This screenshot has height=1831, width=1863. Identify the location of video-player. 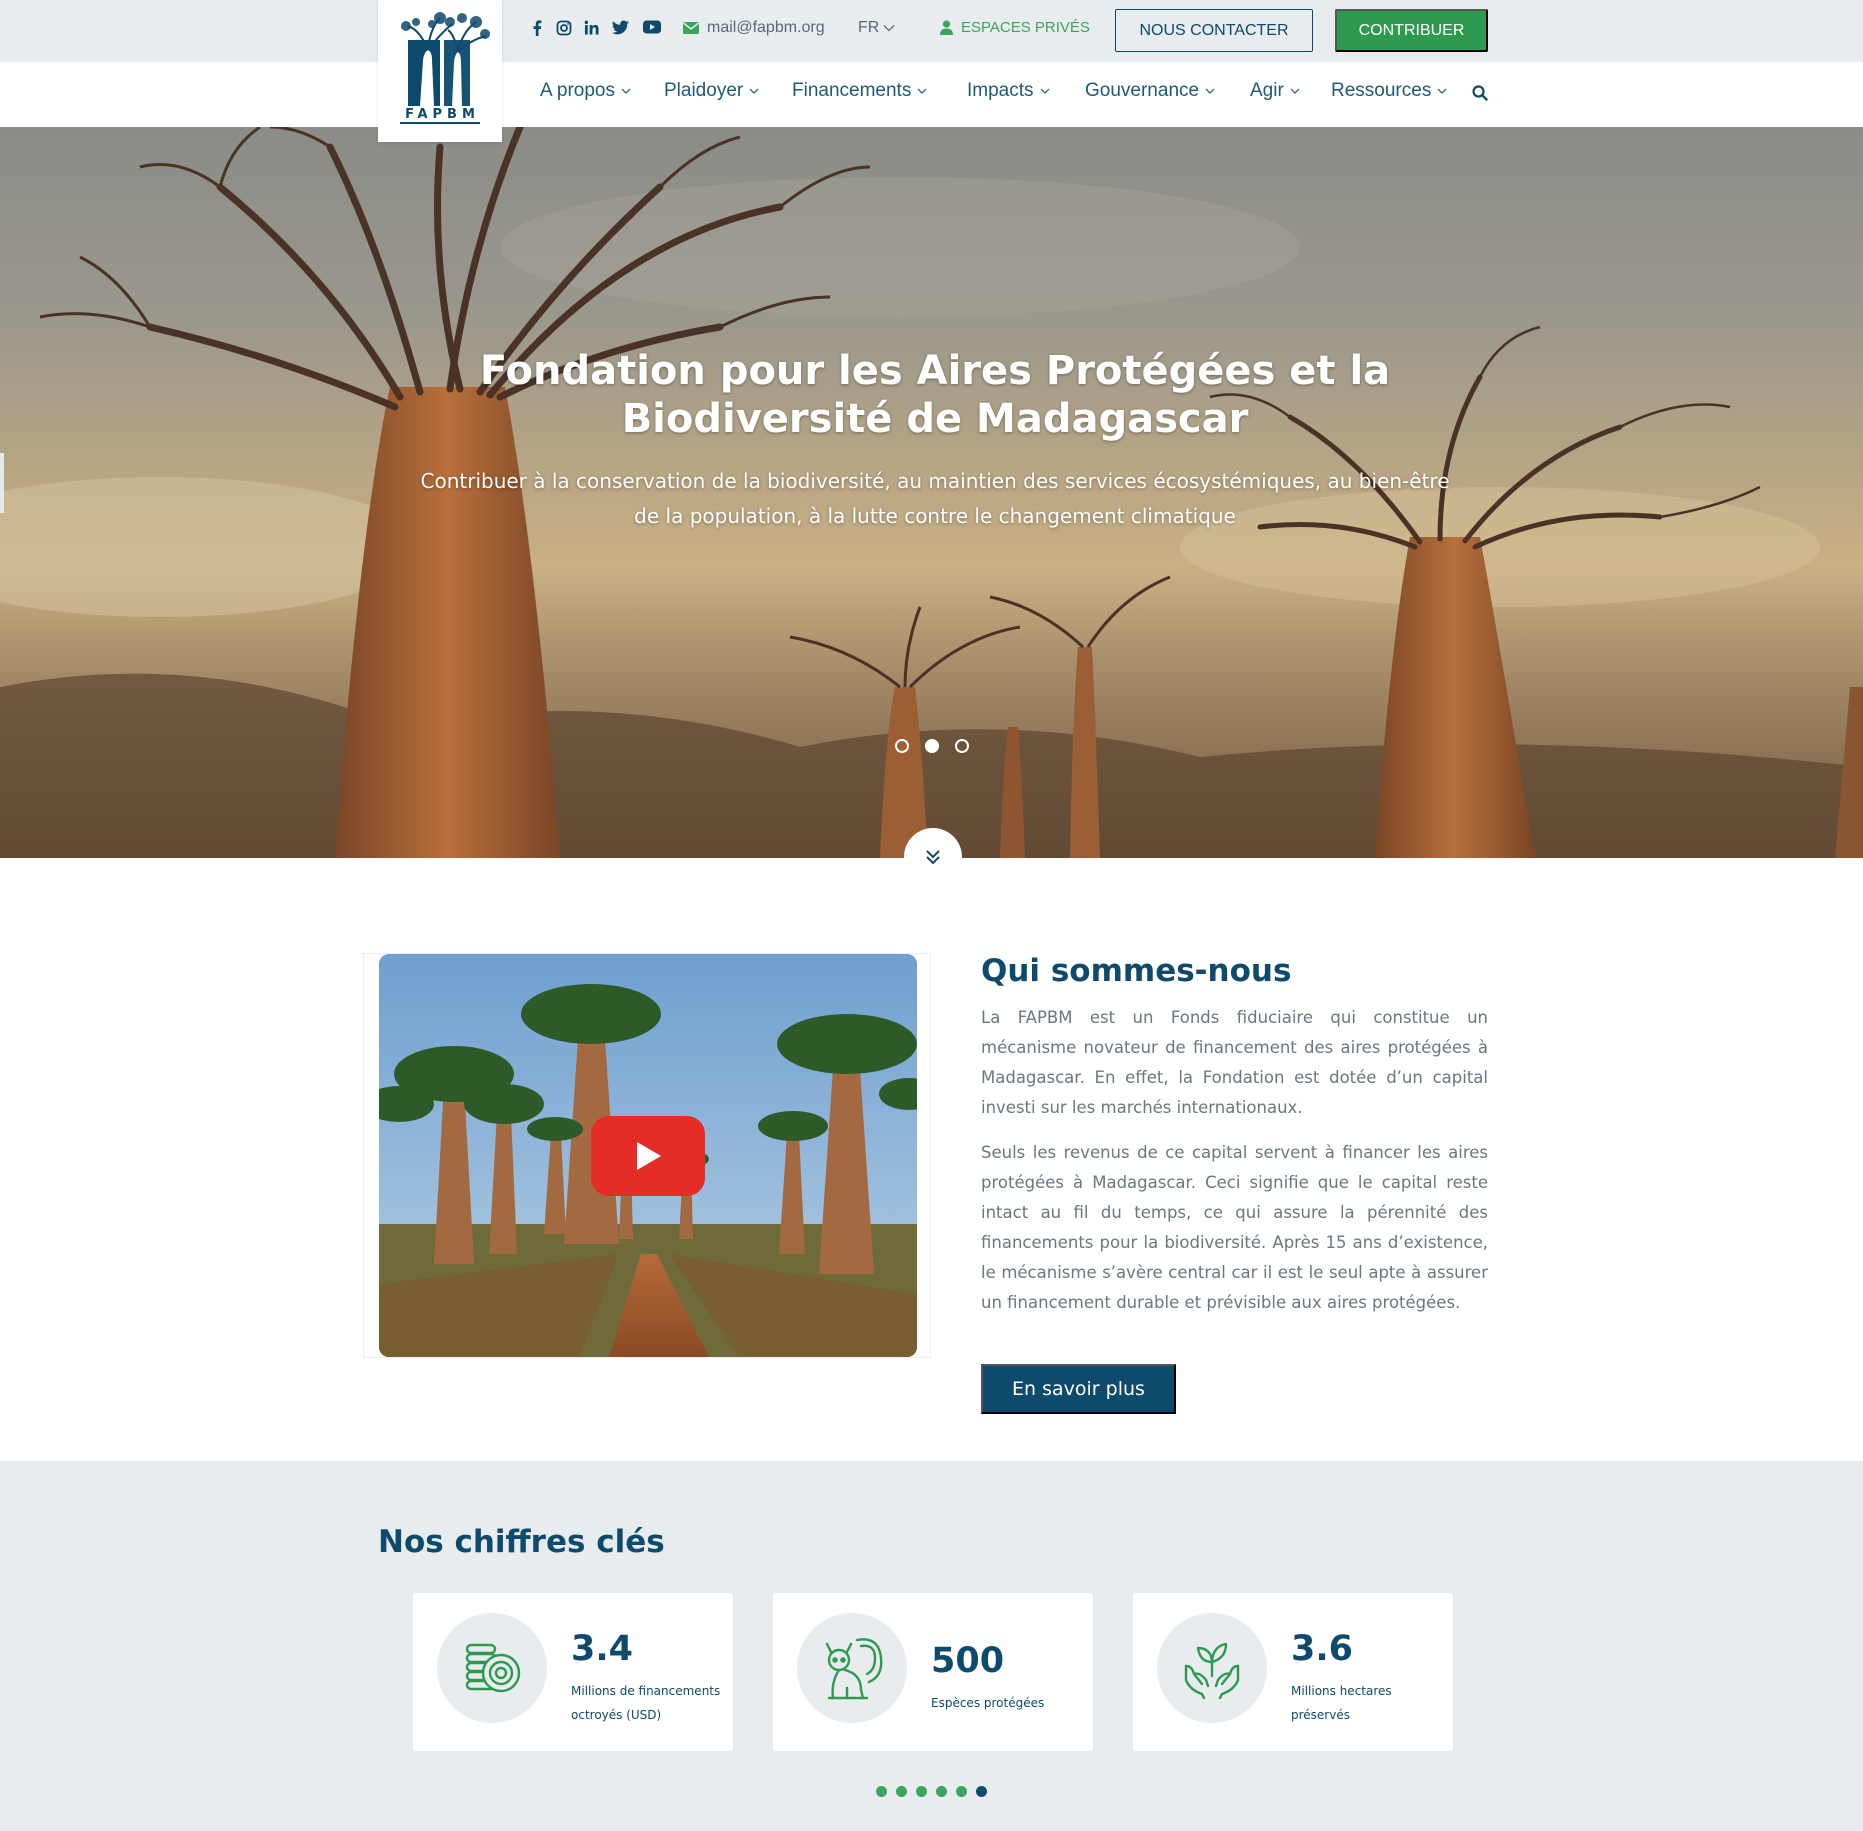
(648, 1155).